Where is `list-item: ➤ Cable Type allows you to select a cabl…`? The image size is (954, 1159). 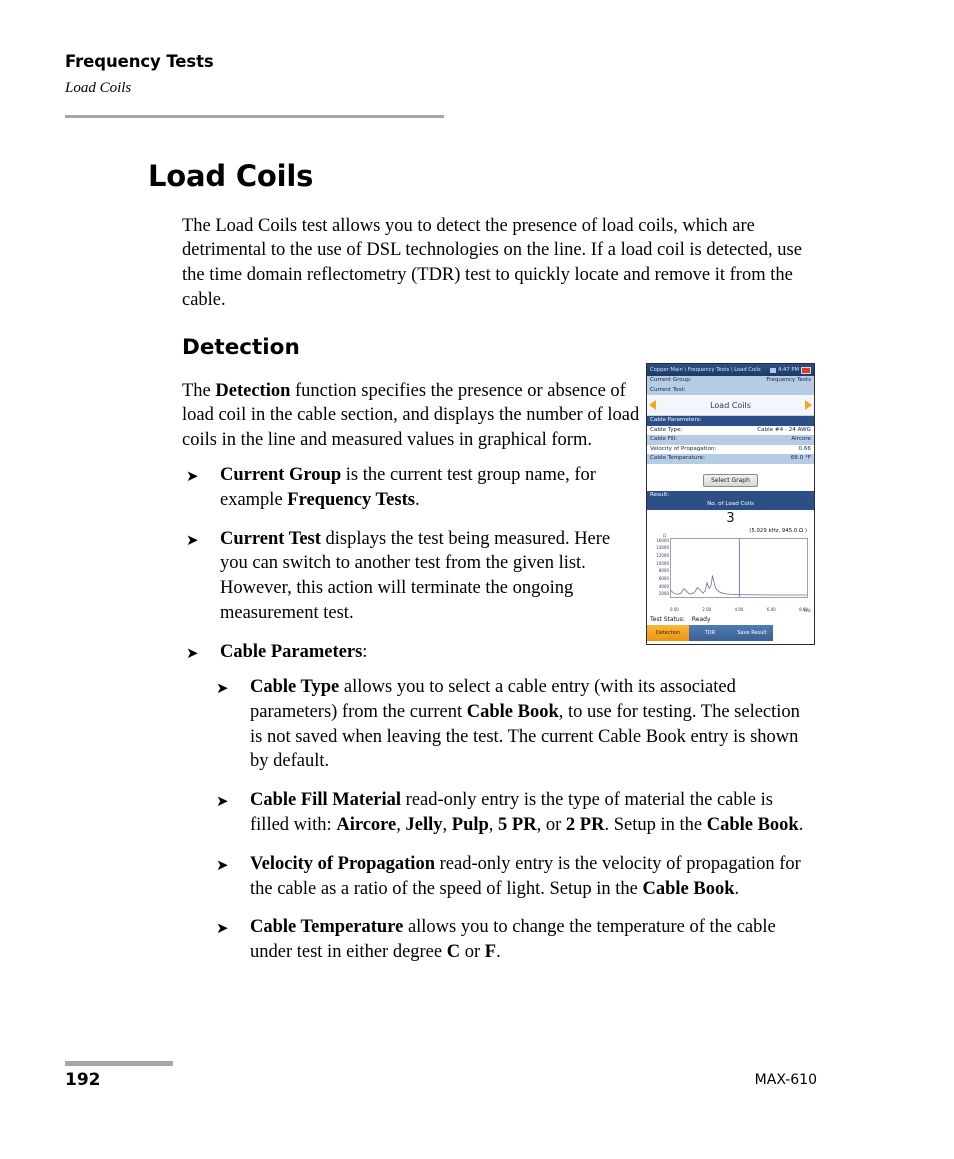 list-item: ➤ Cable Type allows you to select a cabl… is located at coordinates (513, 724).